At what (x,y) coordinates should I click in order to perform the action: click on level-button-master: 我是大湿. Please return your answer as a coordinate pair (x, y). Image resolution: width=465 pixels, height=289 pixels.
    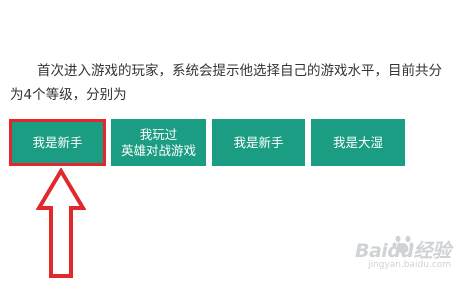
    Looking at the image, I should click on (358, 142).